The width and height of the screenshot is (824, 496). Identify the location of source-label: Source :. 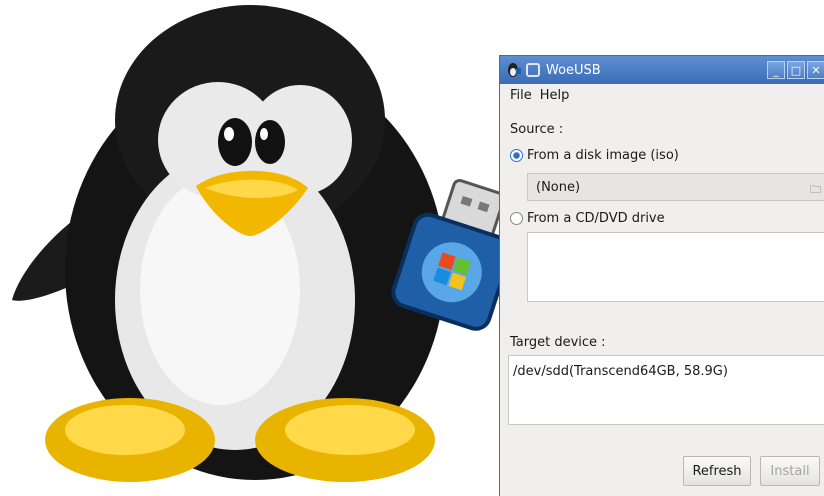
(537, 129).